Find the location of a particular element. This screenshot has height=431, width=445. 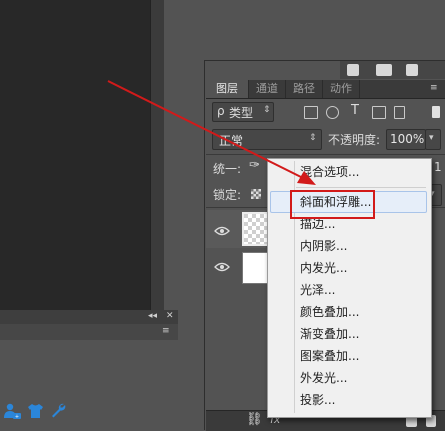

annotation-arrow is located at coordinates (211, 132).